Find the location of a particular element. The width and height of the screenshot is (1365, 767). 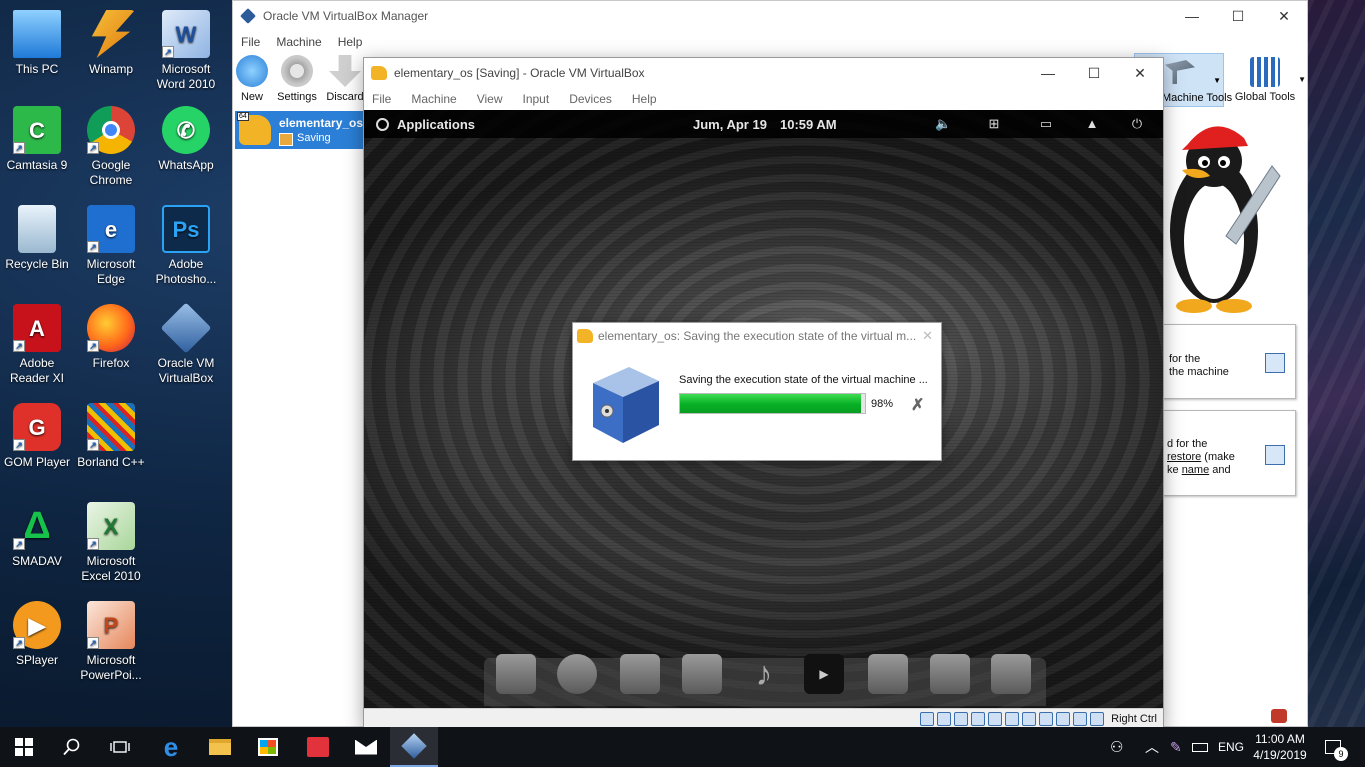

optical-drive-icon is located at coordinates (944, 718).